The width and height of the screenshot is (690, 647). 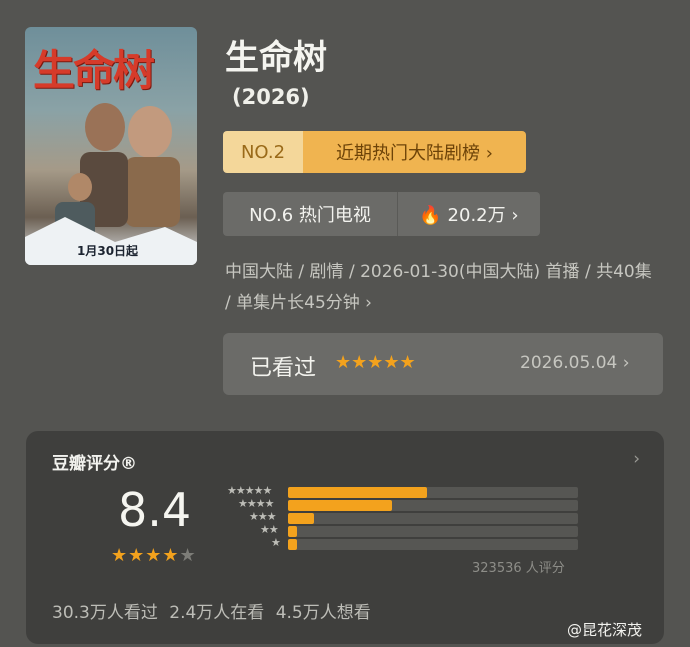 I want to click on audience-stats: 30.3万人看过 2.4万人在看 4.5万人想看, so click(x=211, y=613).